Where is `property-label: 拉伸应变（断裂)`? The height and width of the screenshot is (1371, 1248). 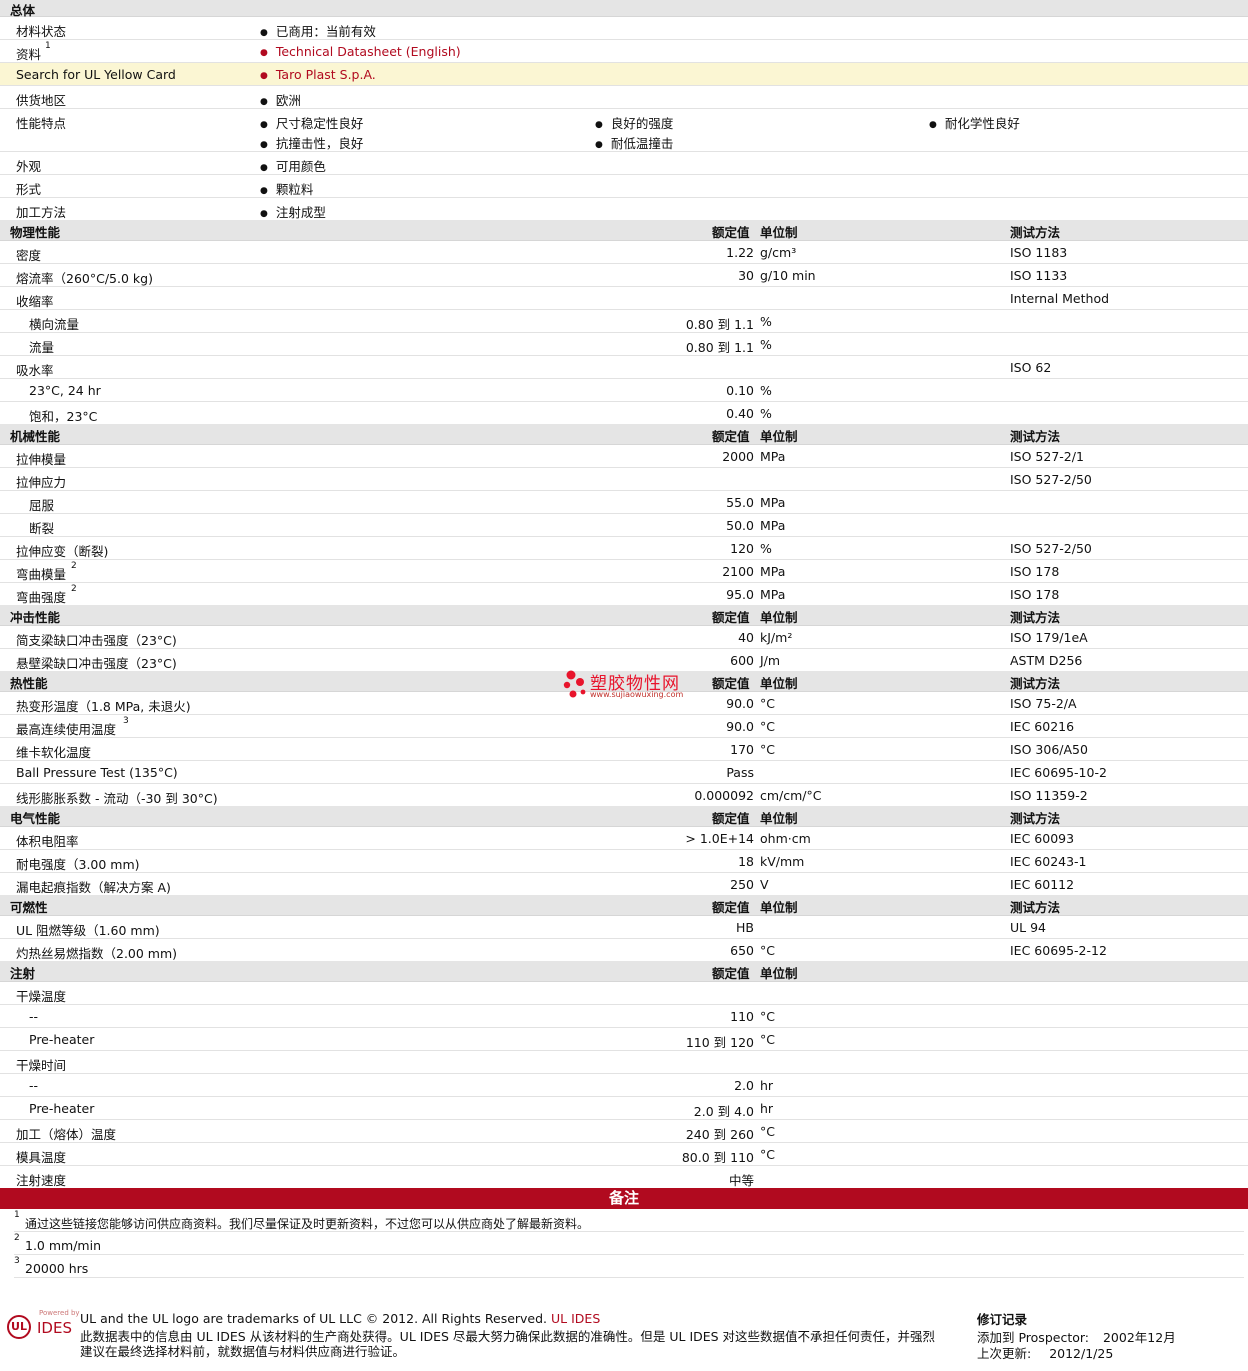 property-label: 拉伸应变（断裂) is located at coordinates (62, 551).